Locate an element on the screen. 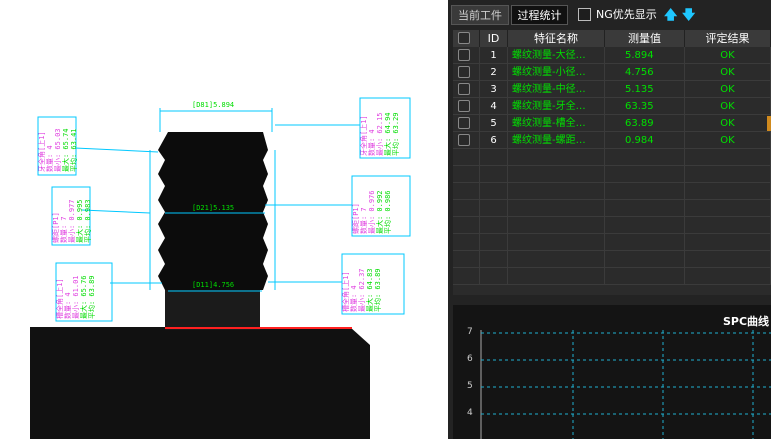 The height and width of the screenshot is (439, 771). dim-label-top: [D81]5.894 is located at coordinates (213, 105).